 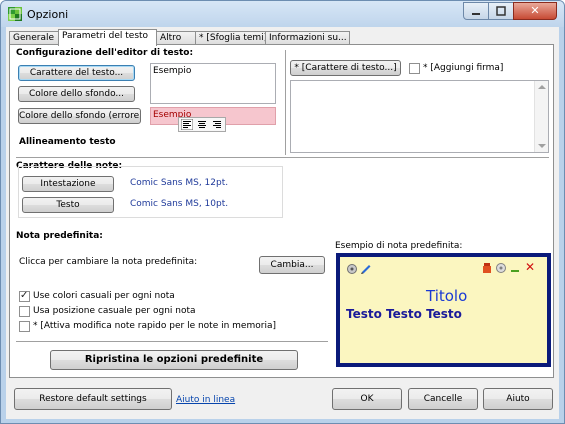 What do you see at coordinates (205, 400) in the screenshot?
I see `help-online-link: Aiuto in linea` at bounding box center [205, 400].